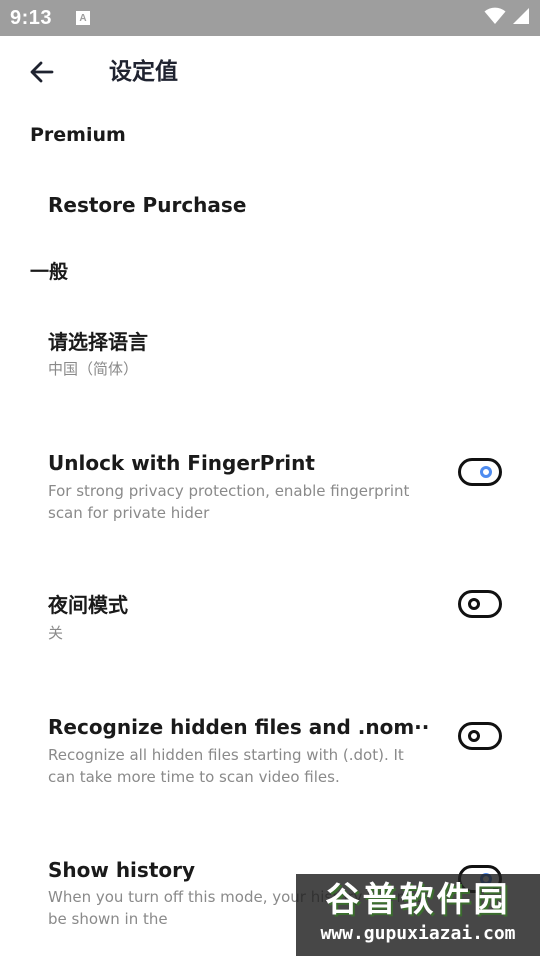 The height and width of the screenshot is (960, 540). What do you see at coordinates (495, 18) in the screenshot?
I see `wifi-icon` at bounding box center [495, 18].